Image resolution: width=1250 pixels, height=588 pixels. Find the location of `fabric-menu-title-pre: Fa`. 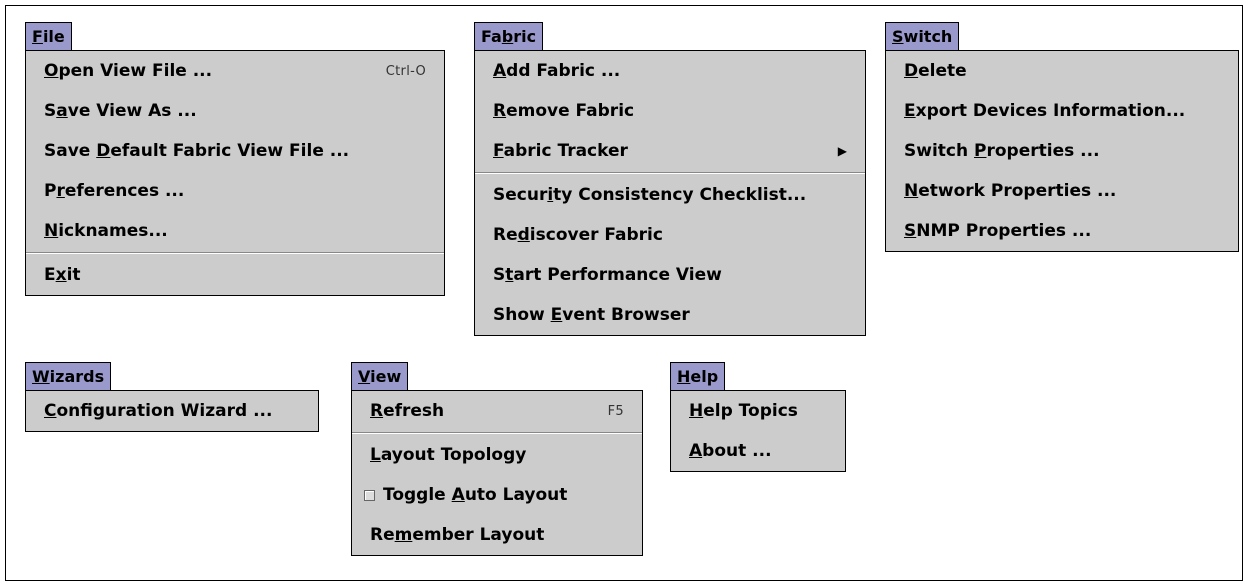

fabric-menu-title-pre: Fa is located at coordinates (491, 36).